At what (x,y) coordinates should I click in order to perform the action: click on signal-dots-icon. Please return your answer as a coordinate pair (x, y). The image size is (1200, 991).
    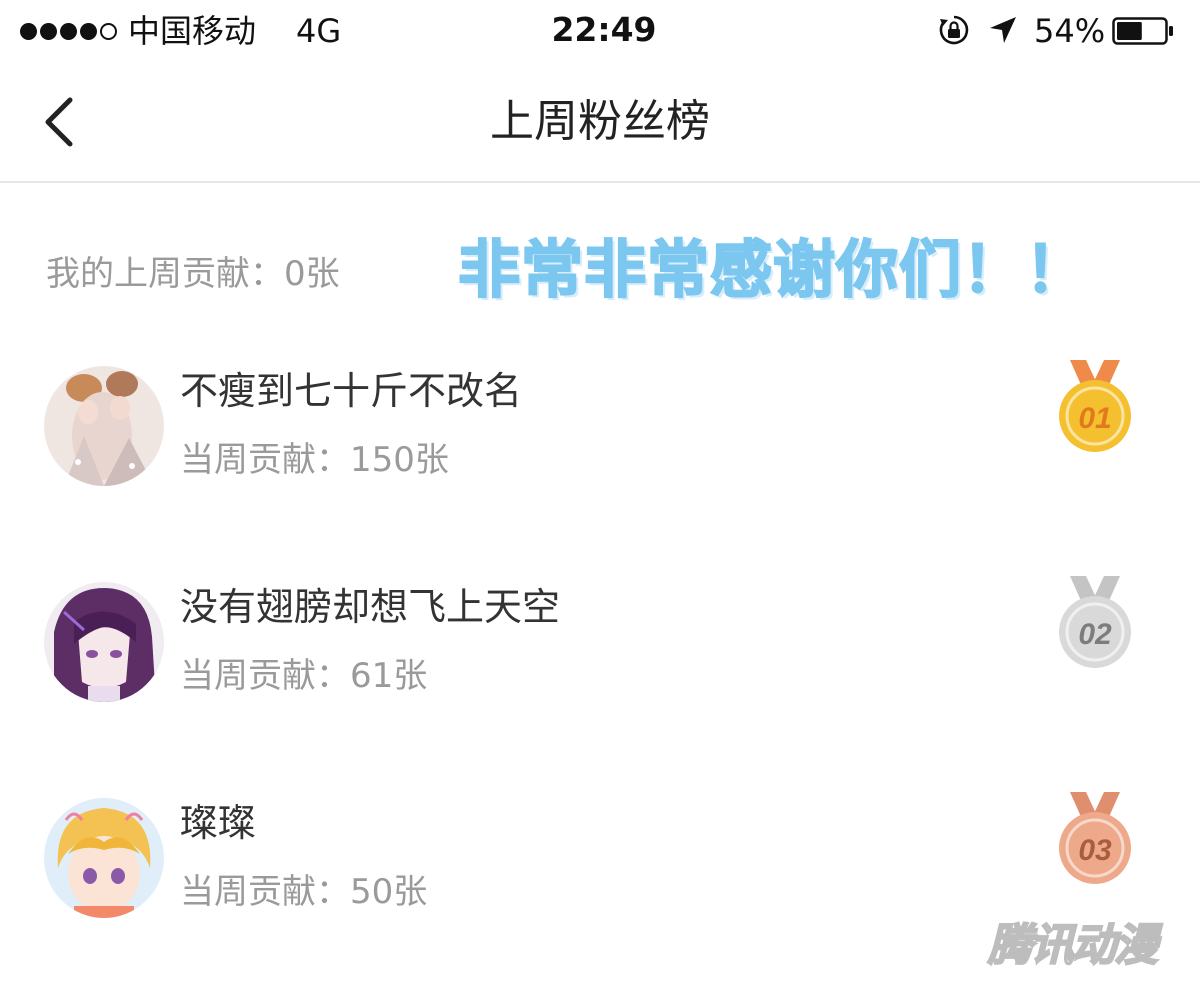
    Looking at the image, I should click on (68, 31).